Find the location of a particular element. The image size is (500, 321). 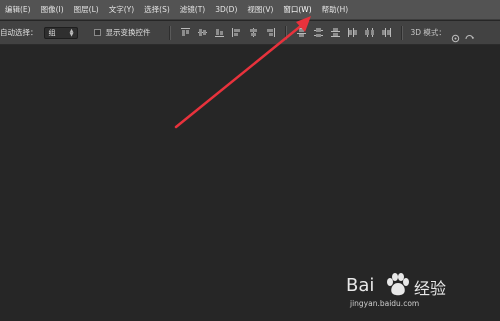

align-left-icon is located at coordinates (236, 32).